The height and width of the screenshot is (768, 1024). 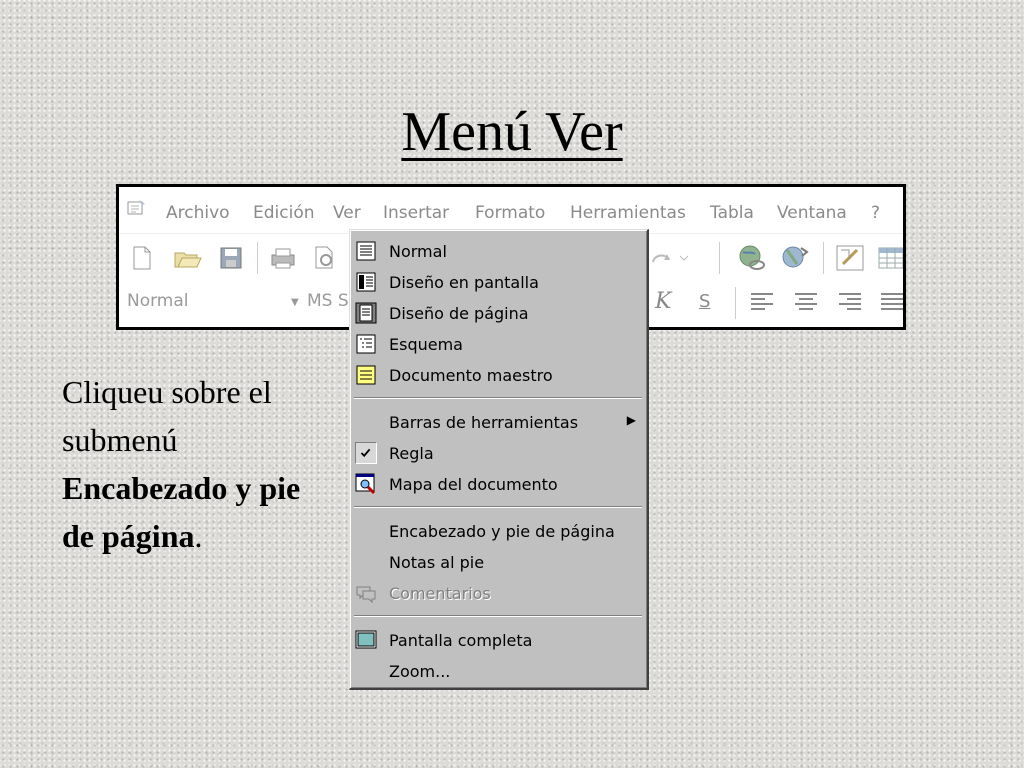 I want to click on instruction-plain: Cliqueu sobre el submenú, so click(x=167, y=416).